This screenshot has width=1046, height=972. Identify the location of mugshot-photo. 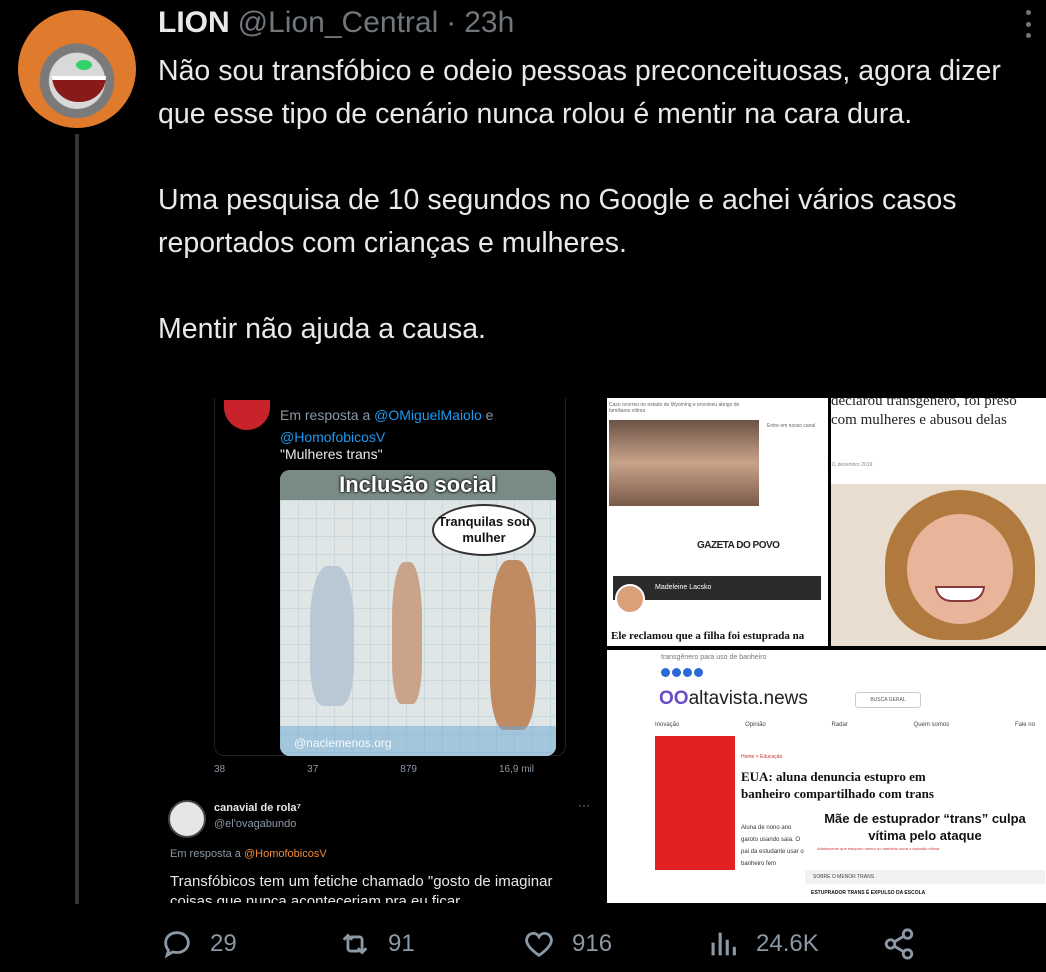
(684, 463).